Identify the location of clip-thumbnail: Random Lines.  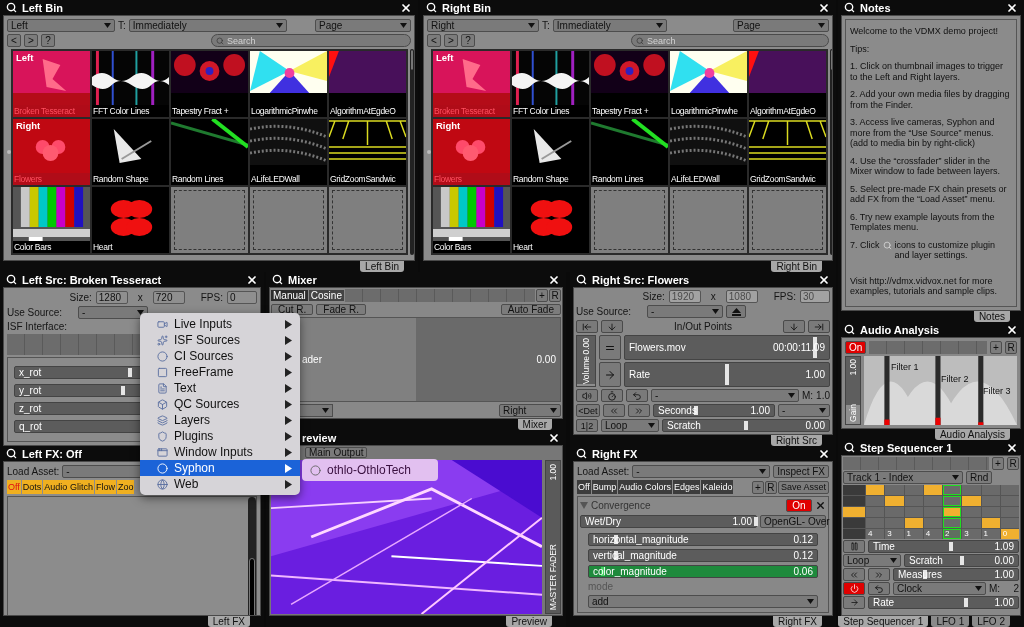
(209, 152).